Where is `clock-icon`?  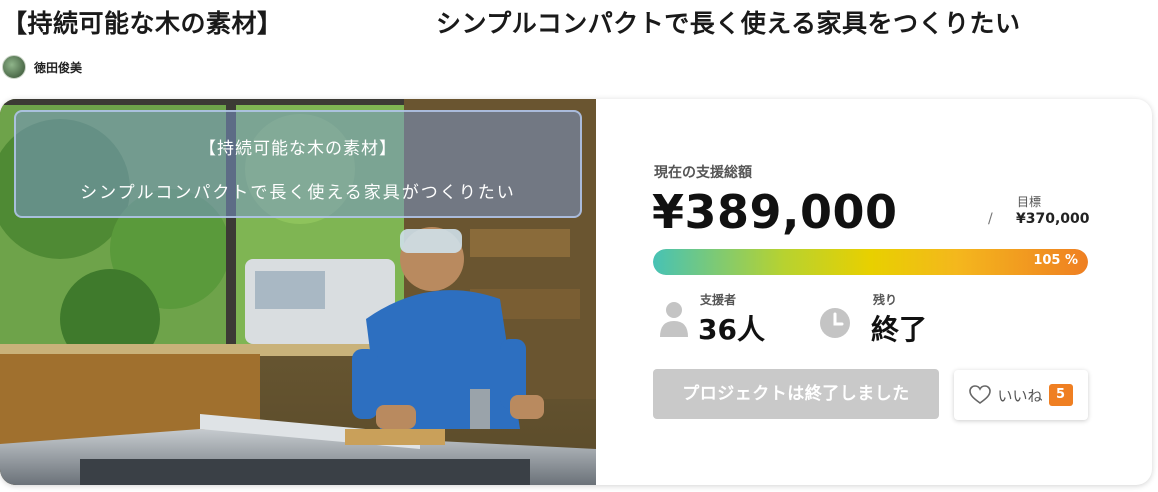
clock-icon is located at coordinates (835, 323).